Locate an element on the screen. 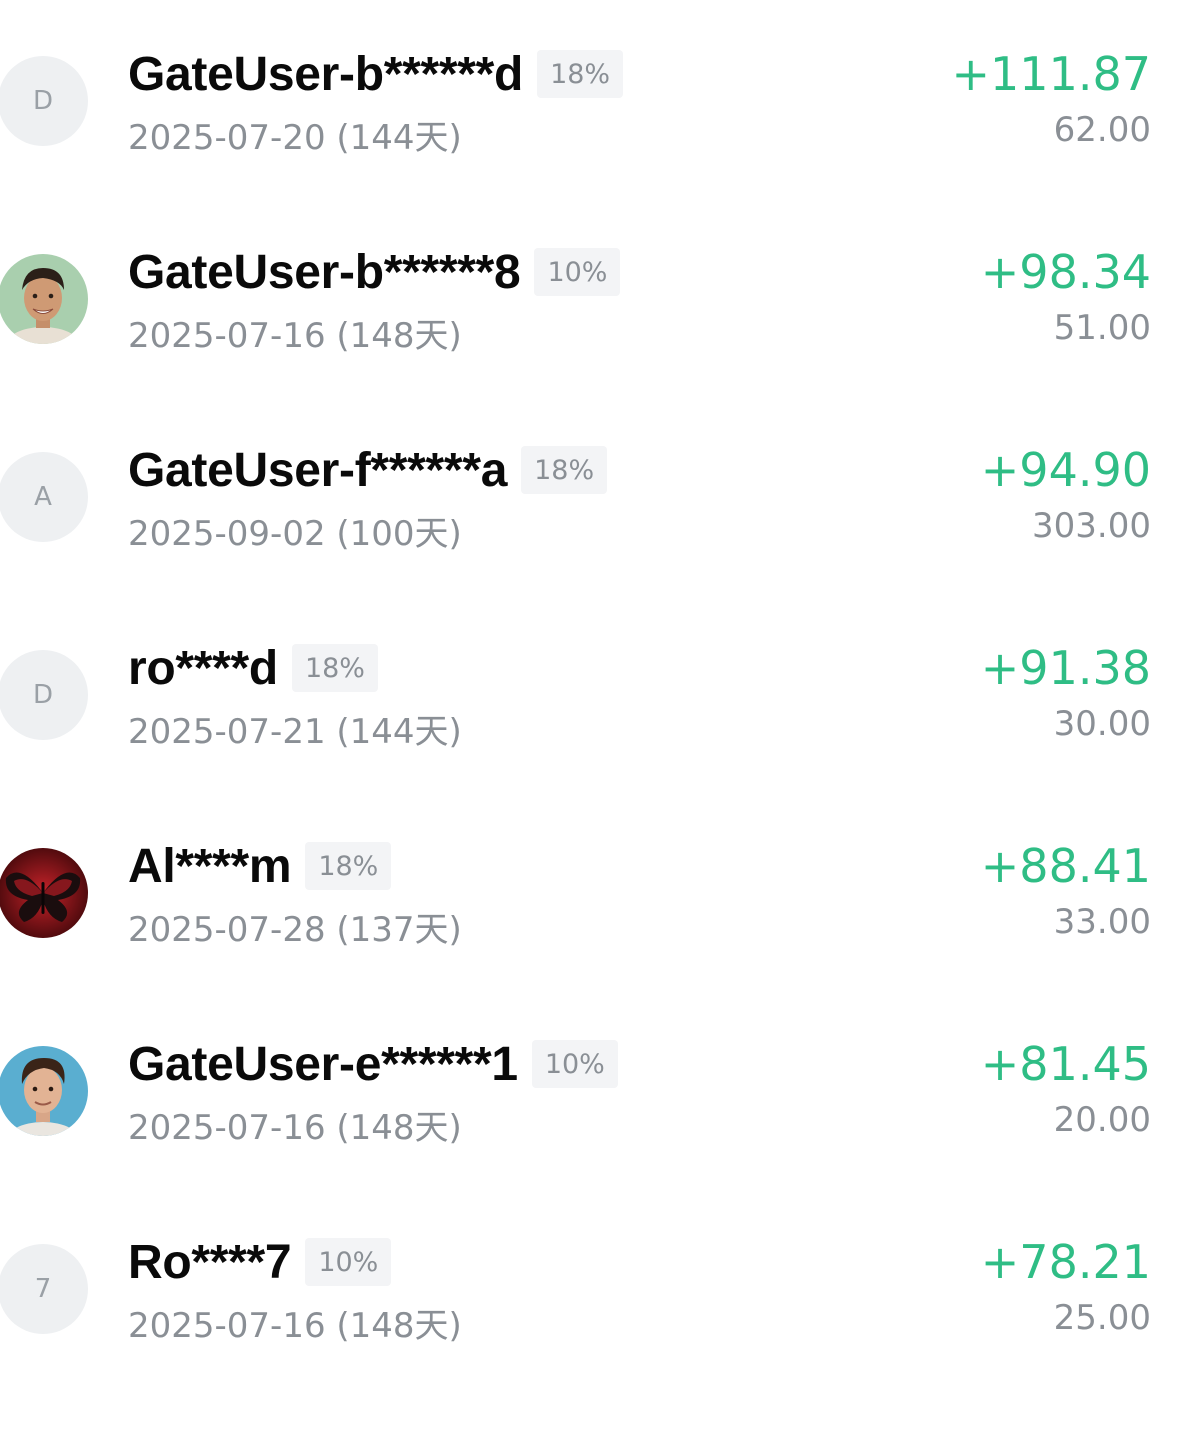  name-line: GateUser-b******d 18% is located at coordinates (376, 74).